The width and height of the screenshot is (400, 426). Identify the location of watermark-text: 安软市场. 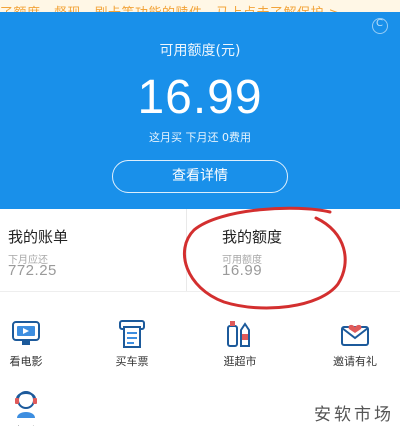
(354, 415).